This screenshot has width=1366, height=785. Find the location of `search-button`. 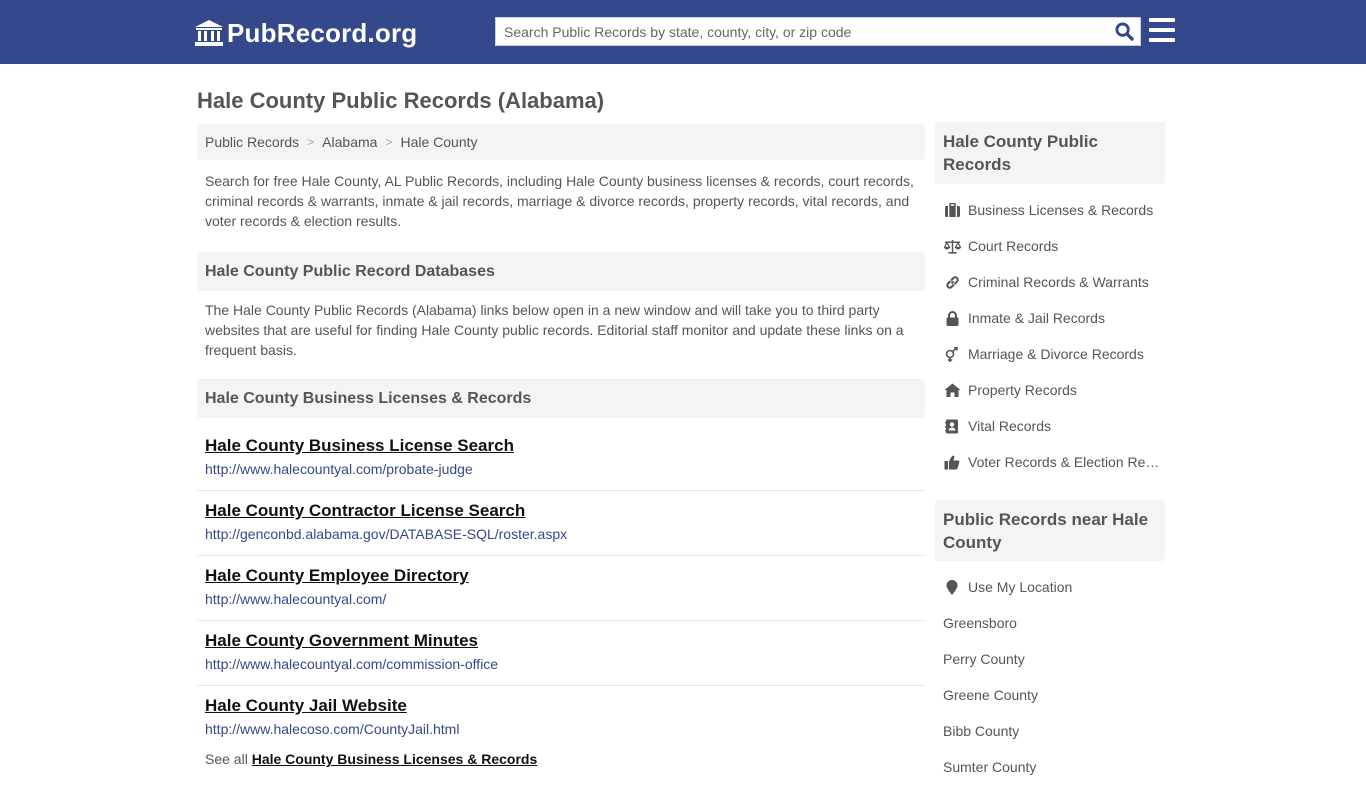

search-button is located at coordinates (1124, 31).